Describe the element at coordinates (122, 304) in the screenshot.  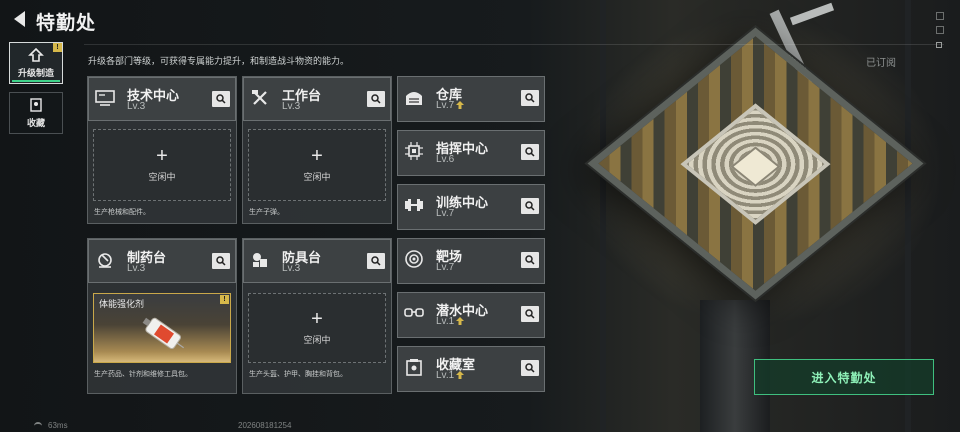
I see `item-name: 体能强化剂` at that location.